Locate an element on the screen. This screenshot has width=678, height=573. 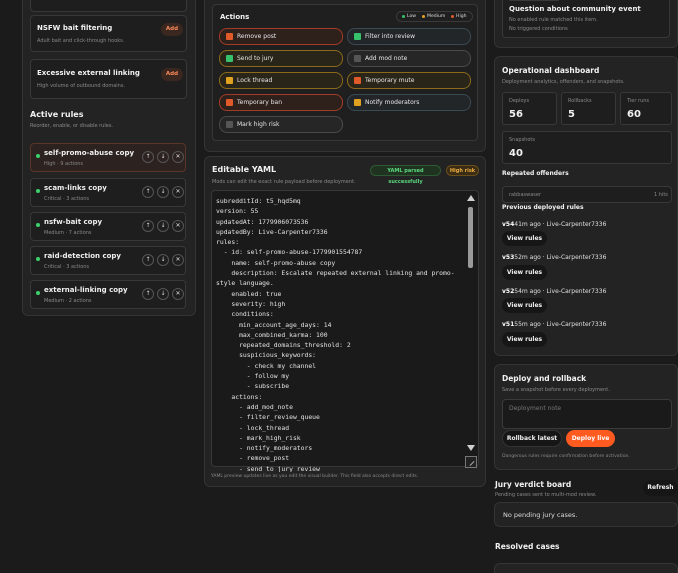
deploy-when: 55m ago is located at coordinates (527, 324).